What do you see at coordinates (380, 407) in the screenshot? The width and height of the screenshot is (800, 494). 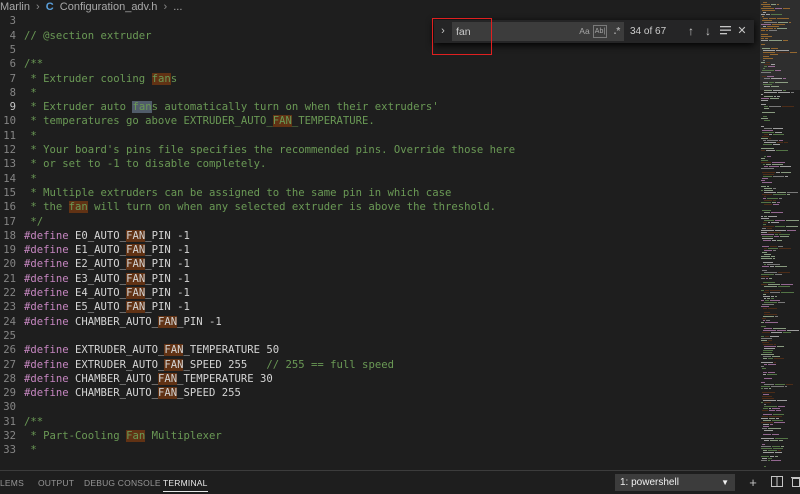 I see `code-line: 30` at bounding box center [380, 407].